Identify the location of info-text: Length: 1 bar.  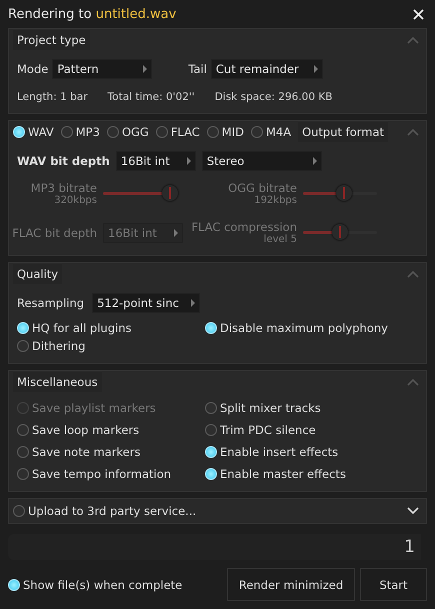
(52, 97).